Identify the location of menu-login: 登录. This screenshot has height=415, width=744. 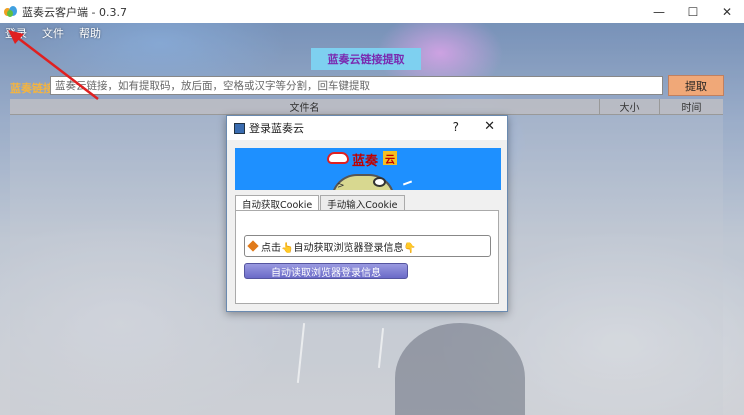
(16, 33).